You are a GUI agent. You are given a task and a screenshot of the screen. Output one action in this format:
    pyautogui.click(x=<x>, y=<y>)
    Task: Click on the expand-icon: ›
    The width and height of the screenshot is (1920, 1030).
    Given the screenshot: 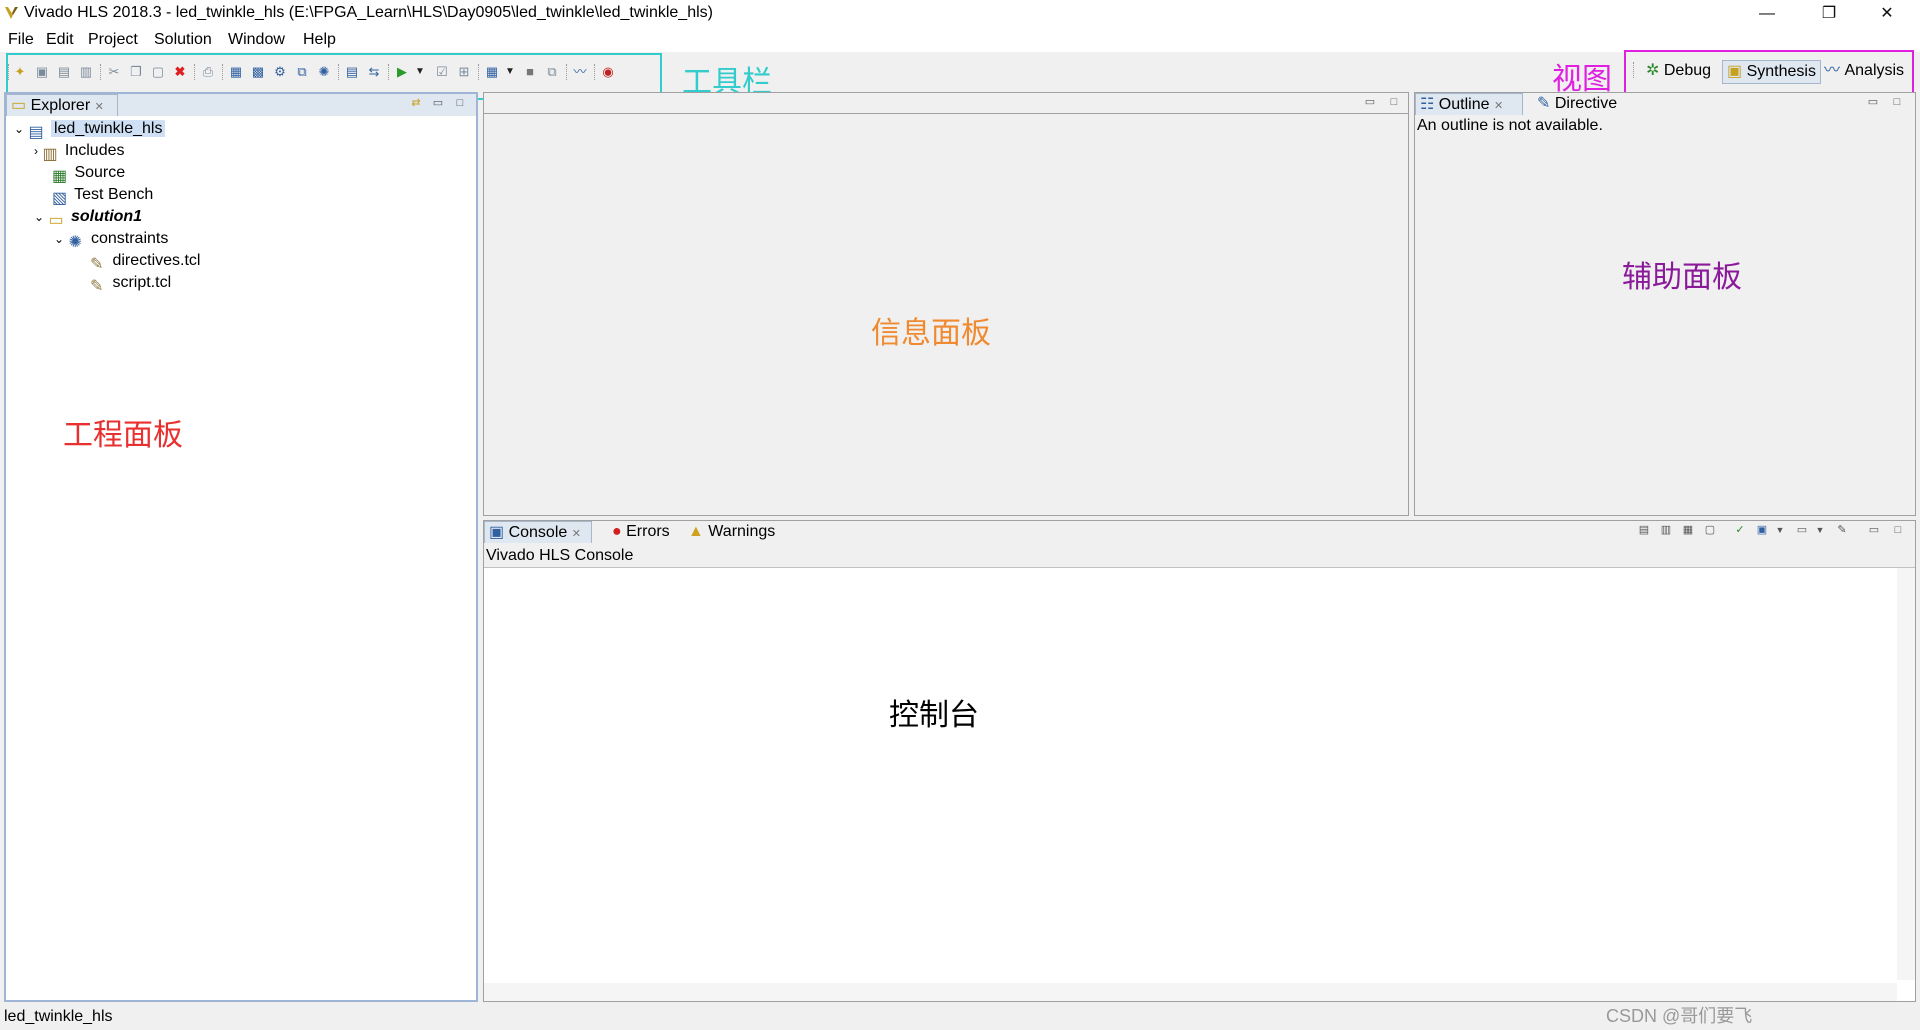 What is the action you would take?
    pyautogui.click(x=36, y=151)
    